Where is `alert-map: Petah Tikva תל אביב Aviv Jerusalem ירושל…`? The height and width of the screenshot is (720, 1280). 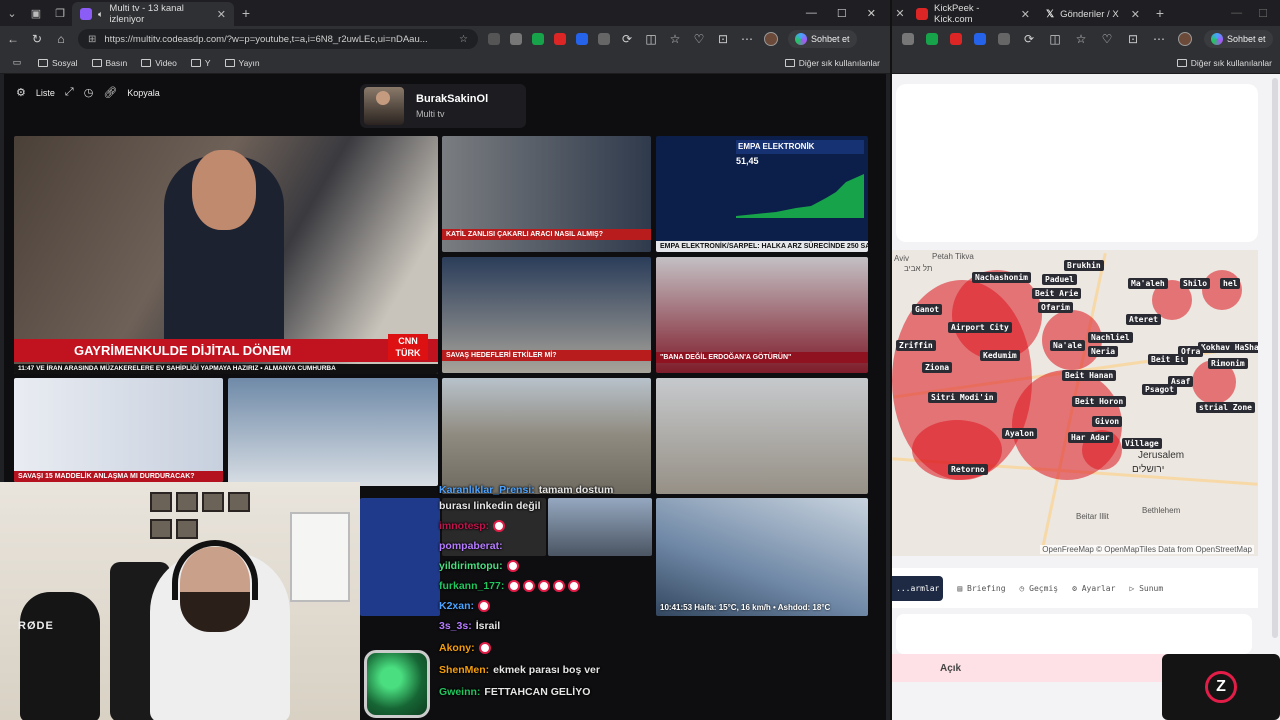 alert-map: Petah Tikva תל אביב Aviv Jerusalem ירושל… is located at coordinates (1075, 403).